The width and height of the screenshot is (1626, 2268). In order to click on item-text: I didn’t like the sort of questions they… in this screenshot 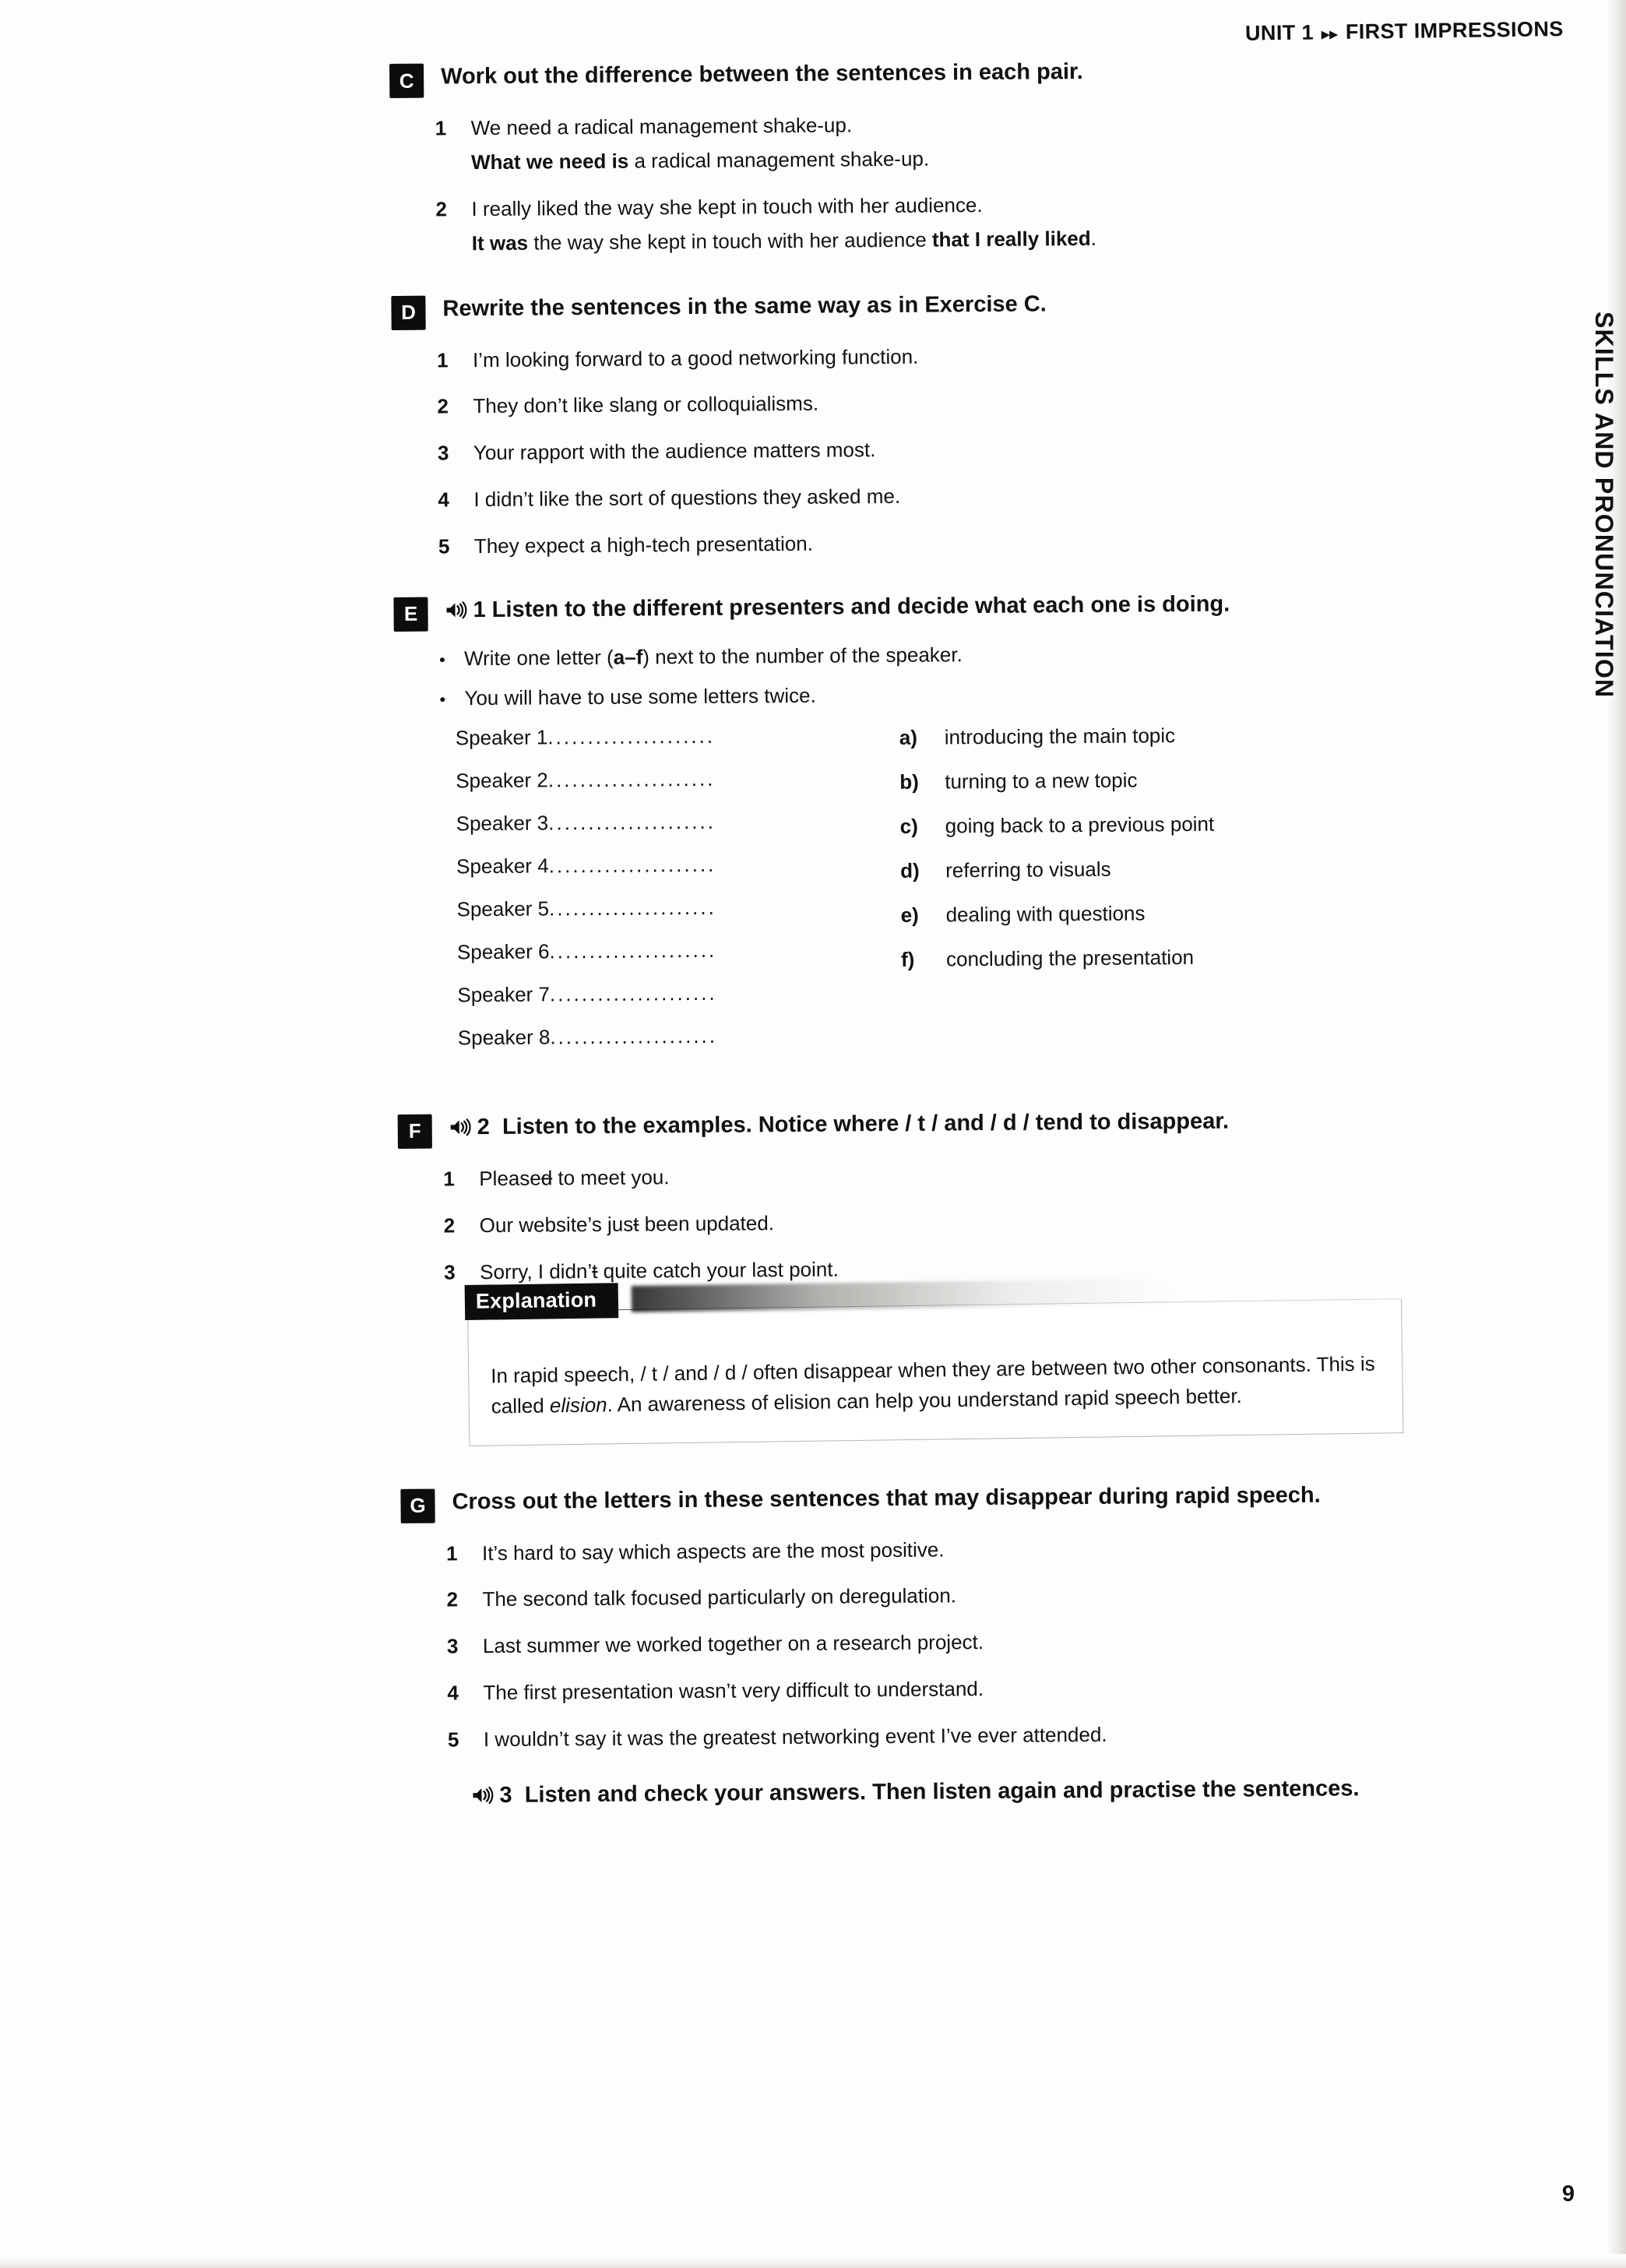, I will do `click(687, 498)`.